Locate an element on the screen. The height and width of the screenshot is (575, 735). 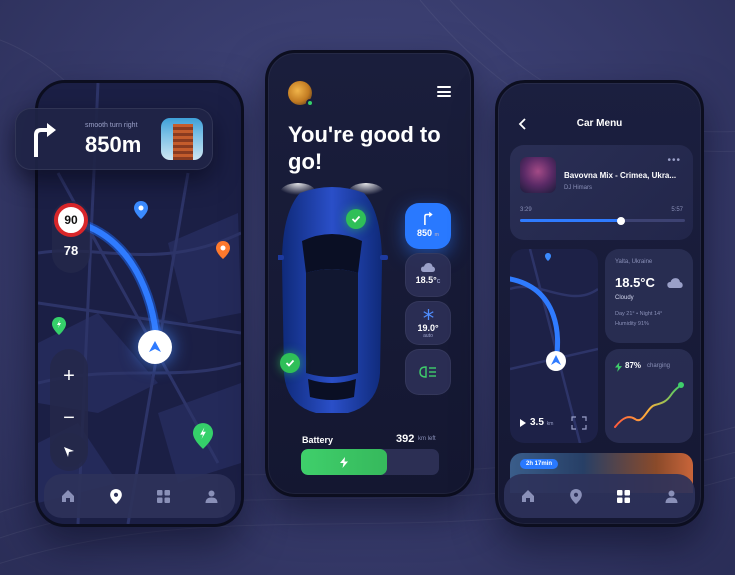
navigation-widget: 850 m is located at coordinates (428, 226).